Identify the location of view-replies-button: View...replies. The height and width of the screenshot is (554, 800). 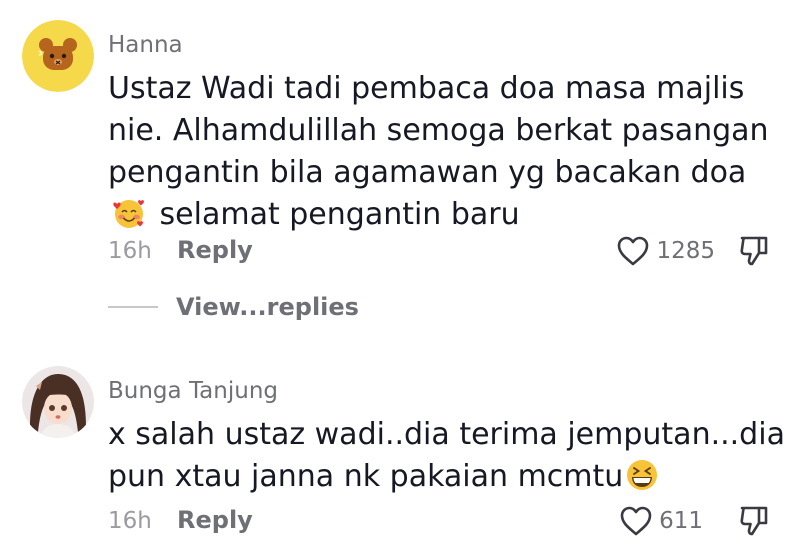
(233, 307).